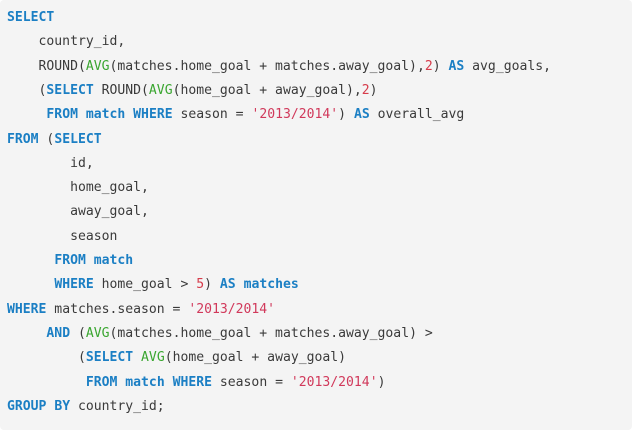 The width and height of the screenshot is (632, 436). I want to click on code-line: FROM (SELECT, so click(54, 140).